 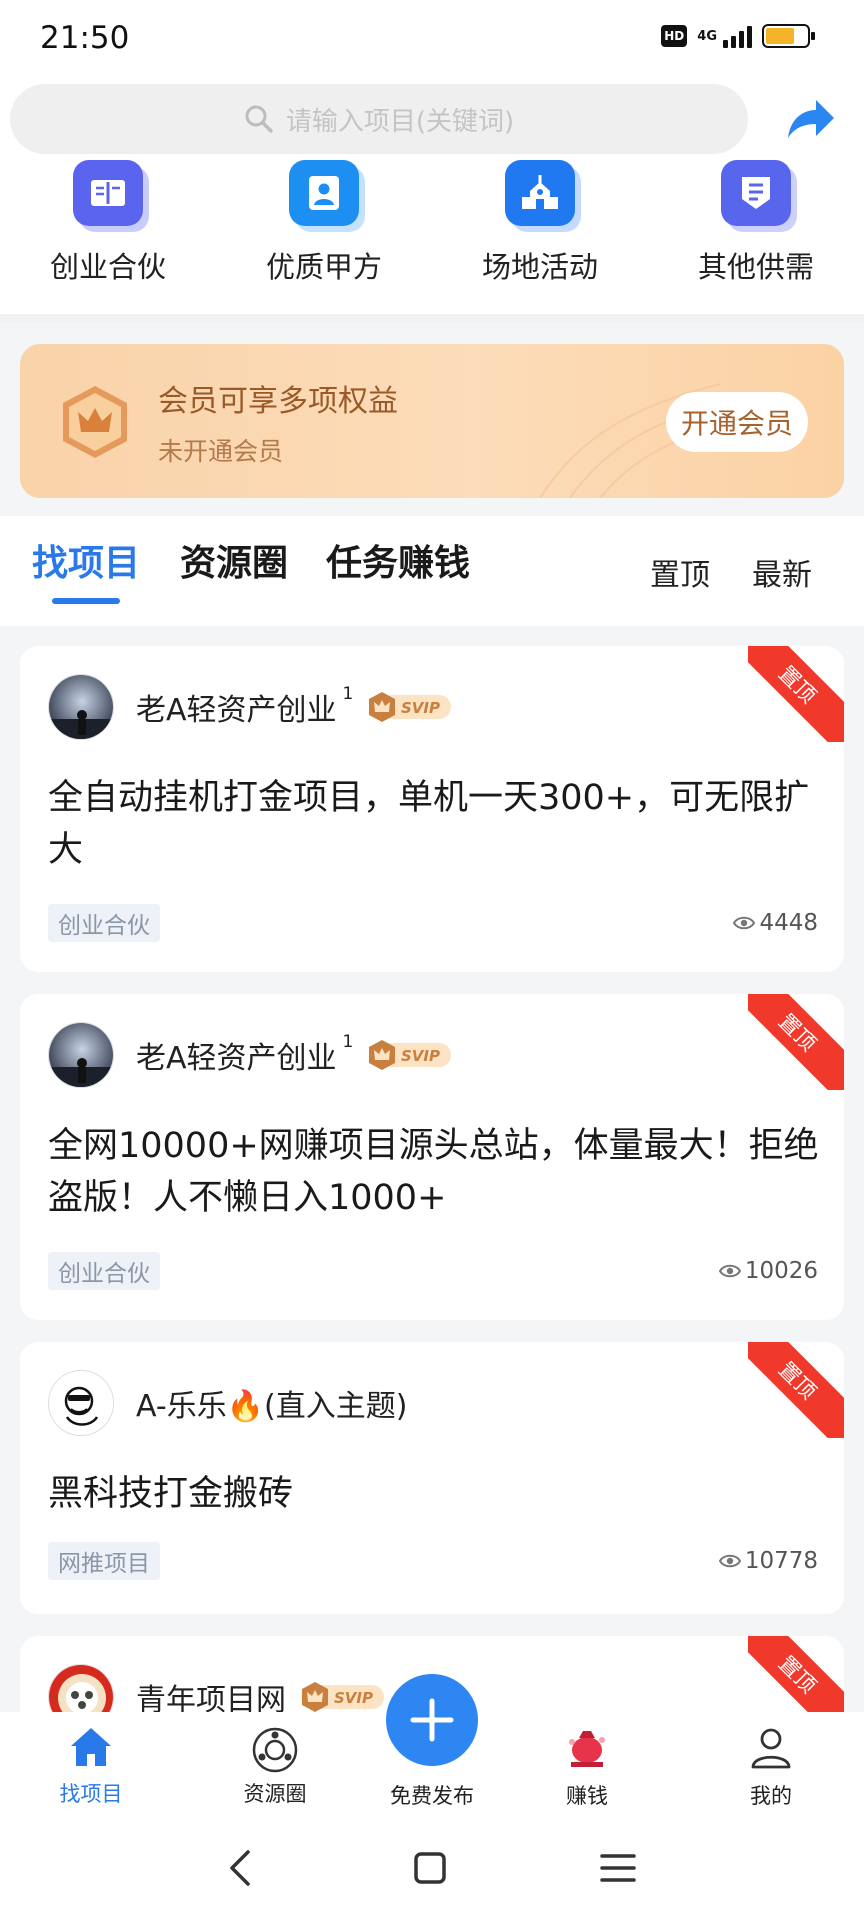 I want to click on nav-resource-circle: 资源圈, so click(x=275, y=1767).